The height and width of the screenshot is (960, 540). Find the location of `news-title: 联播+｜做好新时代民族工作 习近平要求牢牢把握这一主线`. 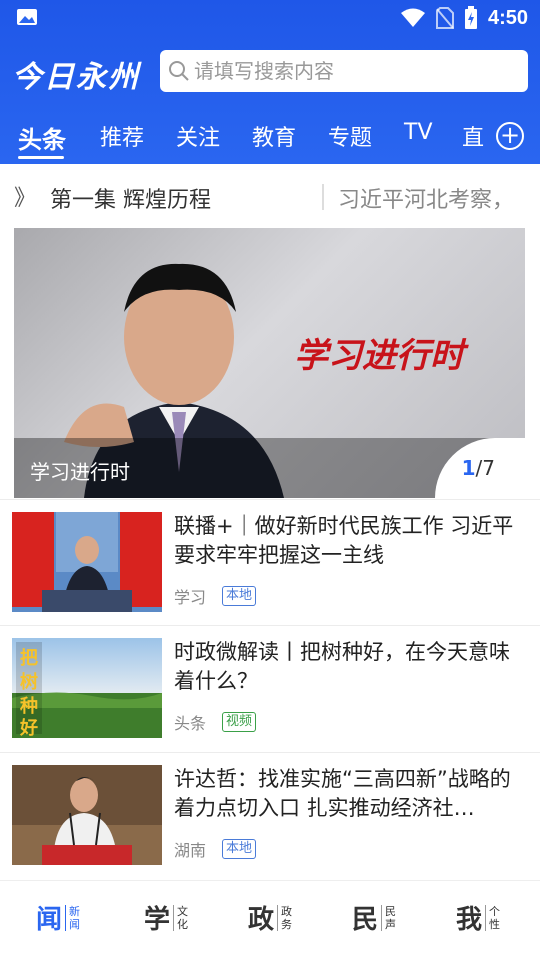

news-title: 联播+｜做好新时代民族工作 习近平要求牢牢把握这一主线 is located at coordinates (344, 540).